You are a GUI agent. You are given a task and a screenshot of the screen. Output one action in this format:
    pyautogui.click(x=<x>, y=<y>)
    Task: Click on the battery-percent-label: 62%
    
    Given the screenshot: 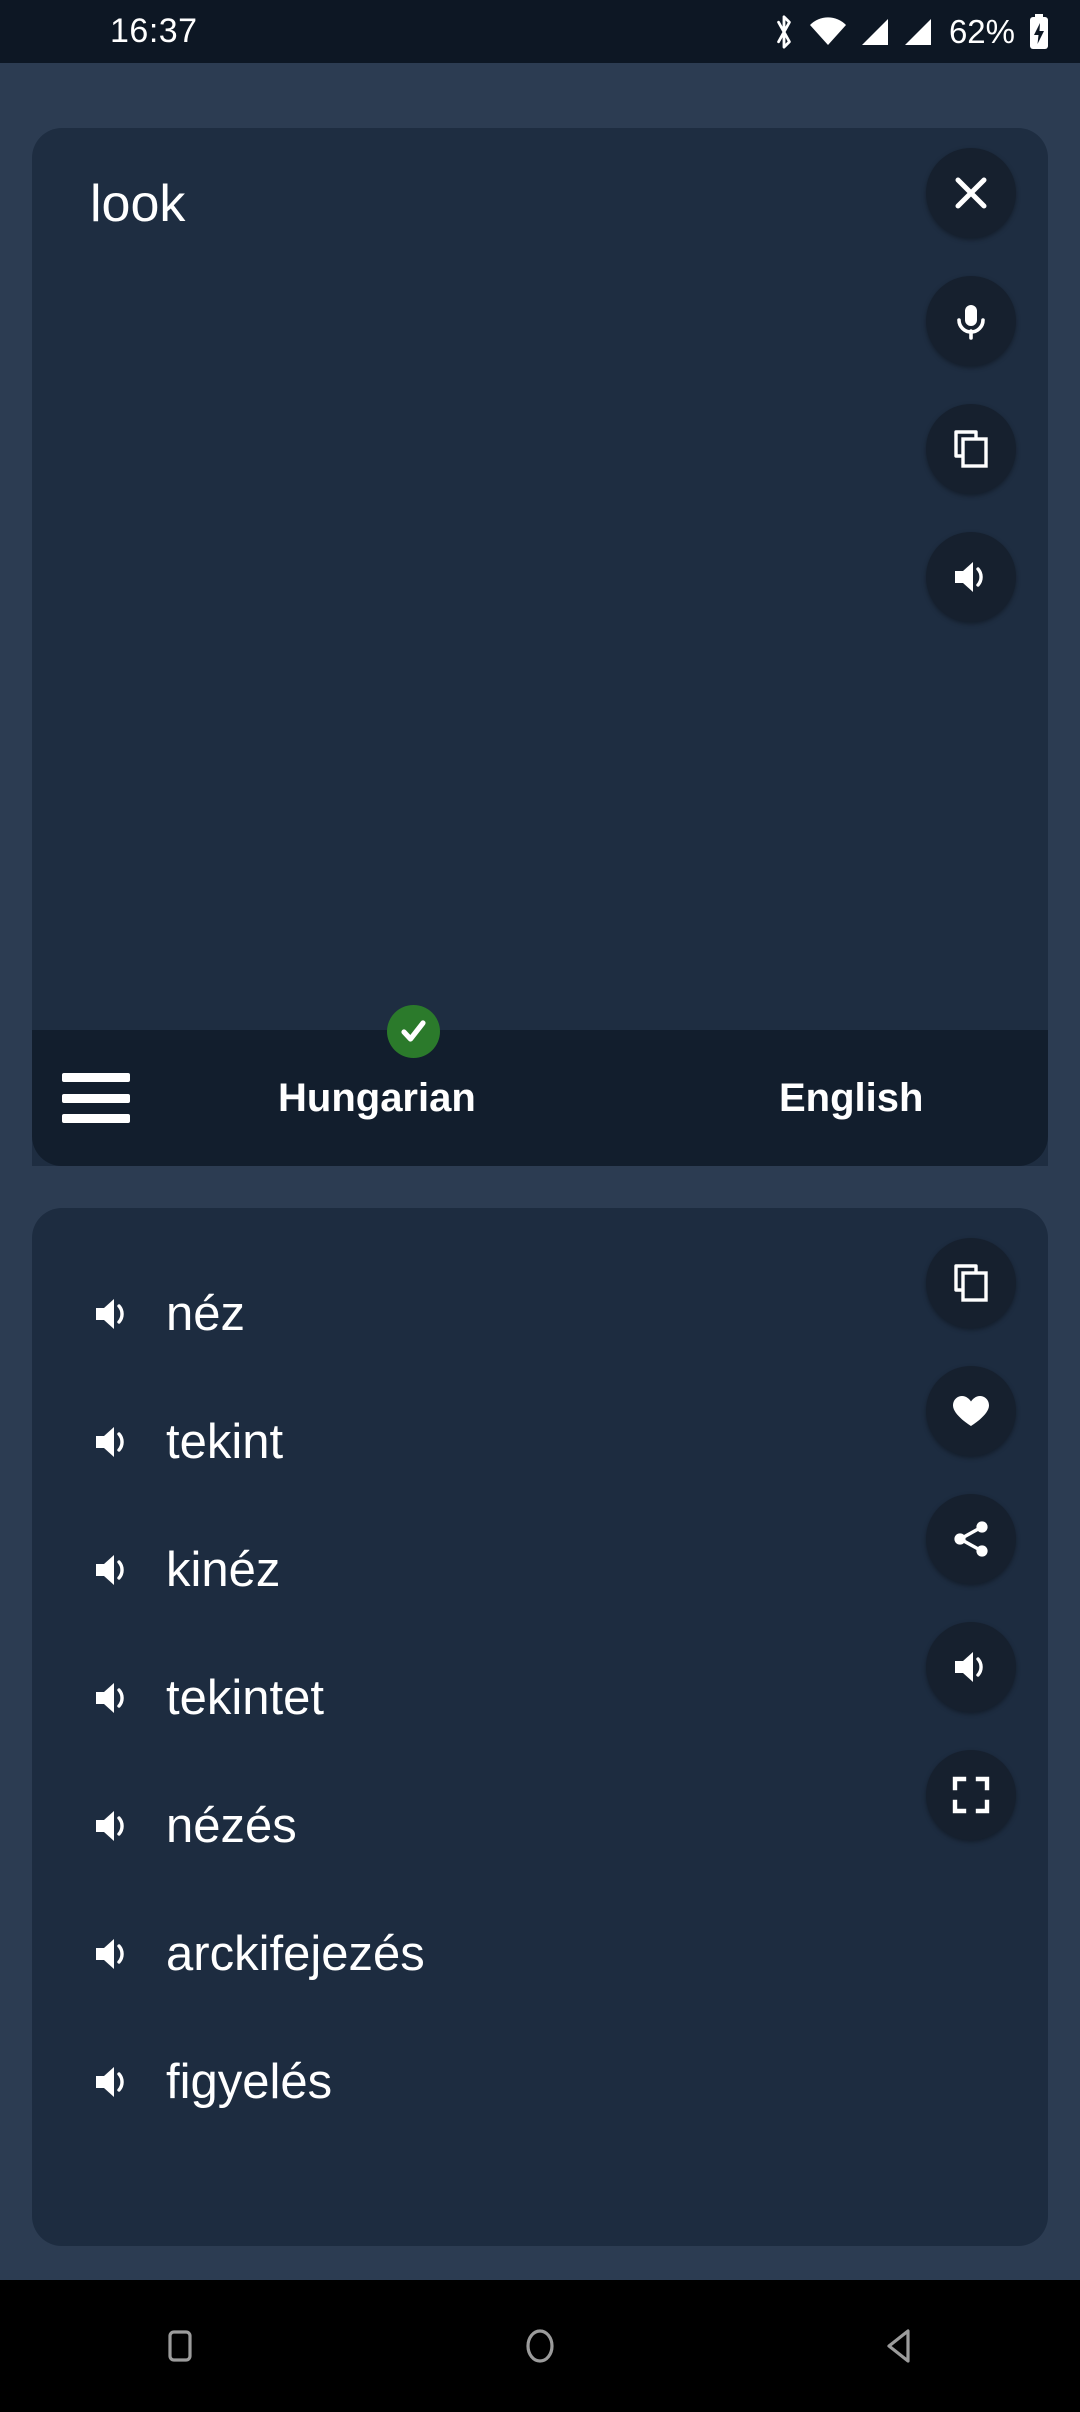 What is the action you would take?
    pyautogui.click(x=981, y=31)
    